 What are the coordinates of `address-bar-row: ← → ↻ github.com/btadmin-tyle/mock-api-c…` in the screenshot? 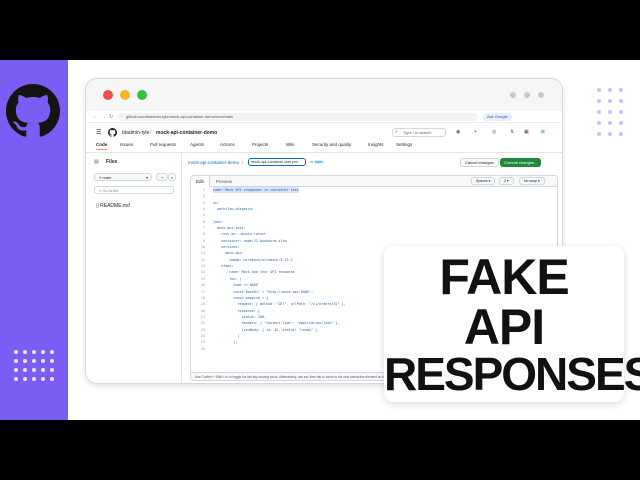 It's located at (324, 117).